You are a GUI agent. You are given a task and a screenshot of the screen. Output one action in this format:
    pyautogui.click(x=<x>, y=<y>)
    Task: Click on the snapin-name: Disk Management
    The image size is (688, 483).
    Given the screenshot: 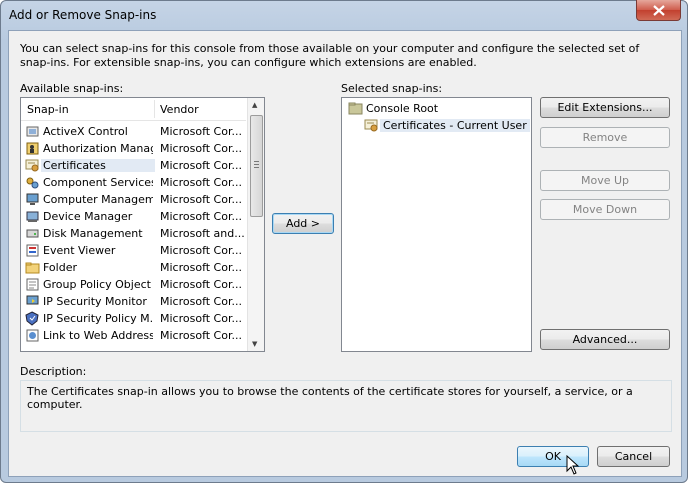 What is the action you would take?
    pyautogui.click(x=93, y=233)
    